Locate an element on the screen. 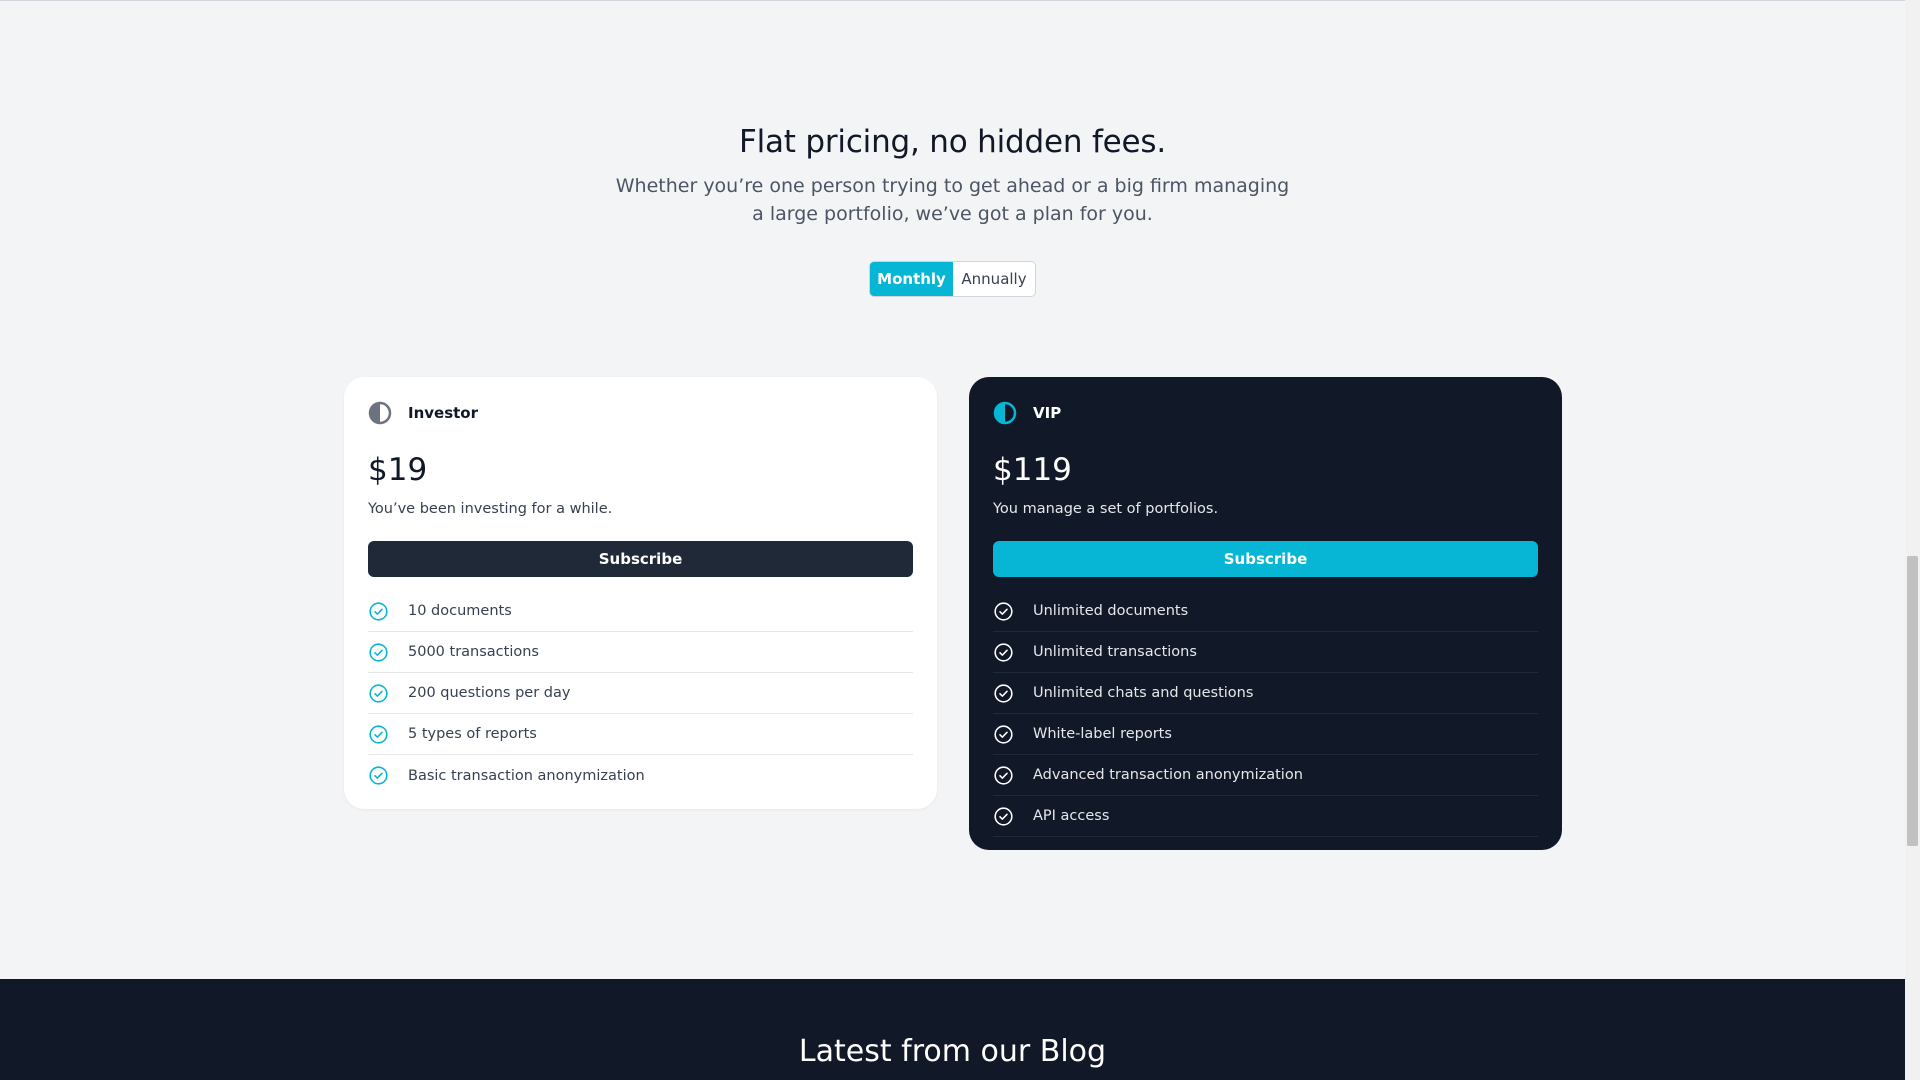  pricing-title: Flat pricing, no hidden fees. is located at coordinates (952, 142).